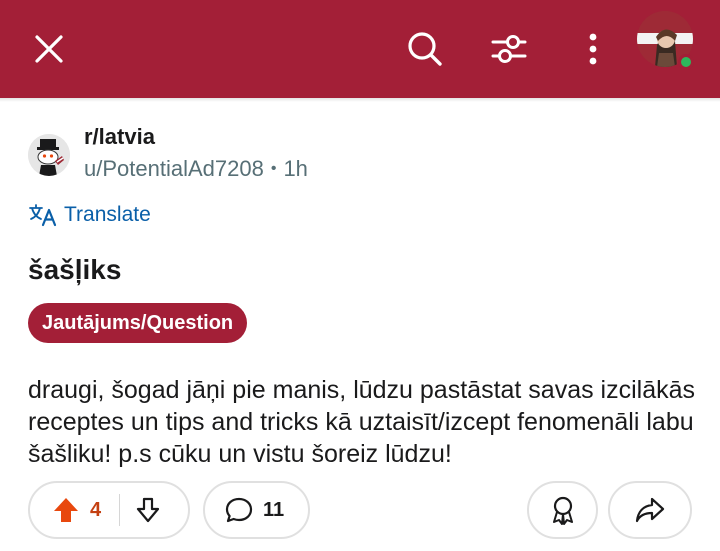 Image resolution: width=720 pixels, height=551 pixels. I want to click on award-icon, so click(562, 510).